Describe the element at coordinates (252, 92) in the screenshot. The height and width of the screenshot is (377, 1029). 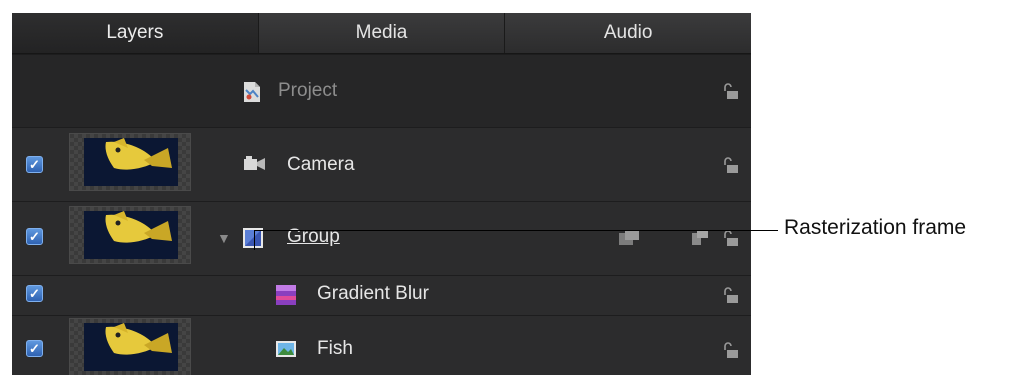
I see `project-icon` at that location.